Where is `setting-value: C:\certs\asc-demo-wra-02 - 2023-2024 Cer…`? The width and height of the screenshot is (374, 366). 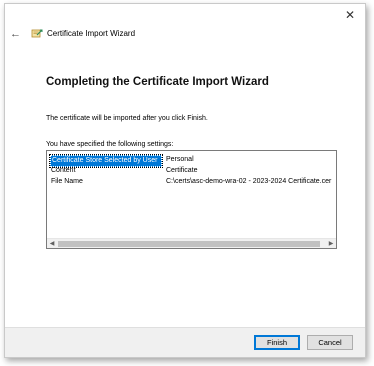
setting-value: C:\certs\asc-demo-wra-02 - 2023-2024 Cer… is located at coordinates (249, 181).